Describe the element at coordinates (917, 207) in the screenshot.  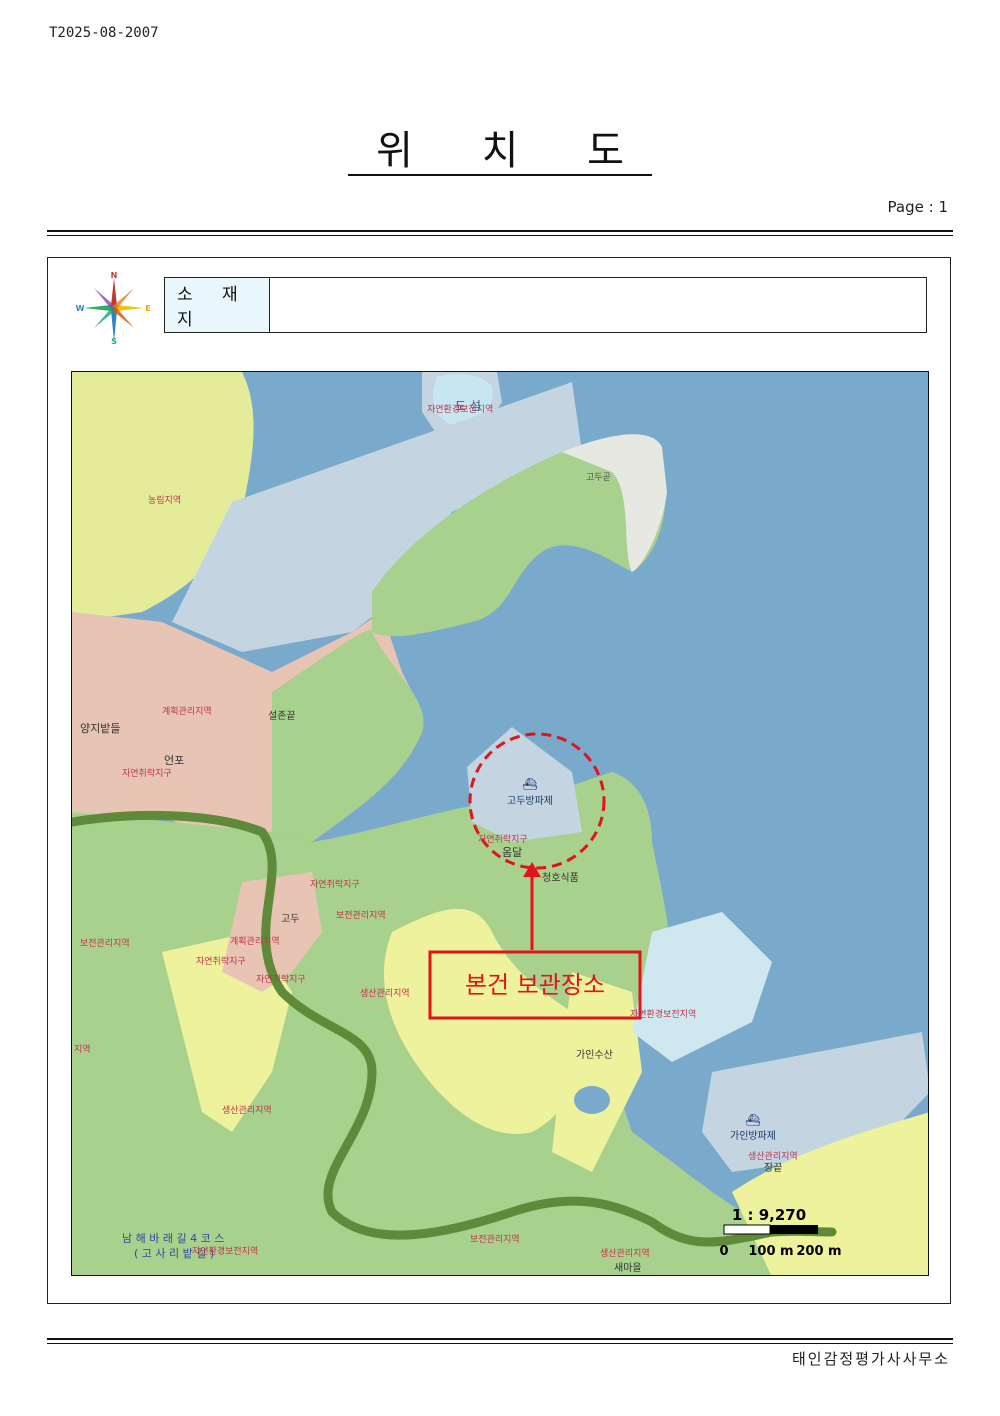
I see `page-number: Page : 1` at that location.